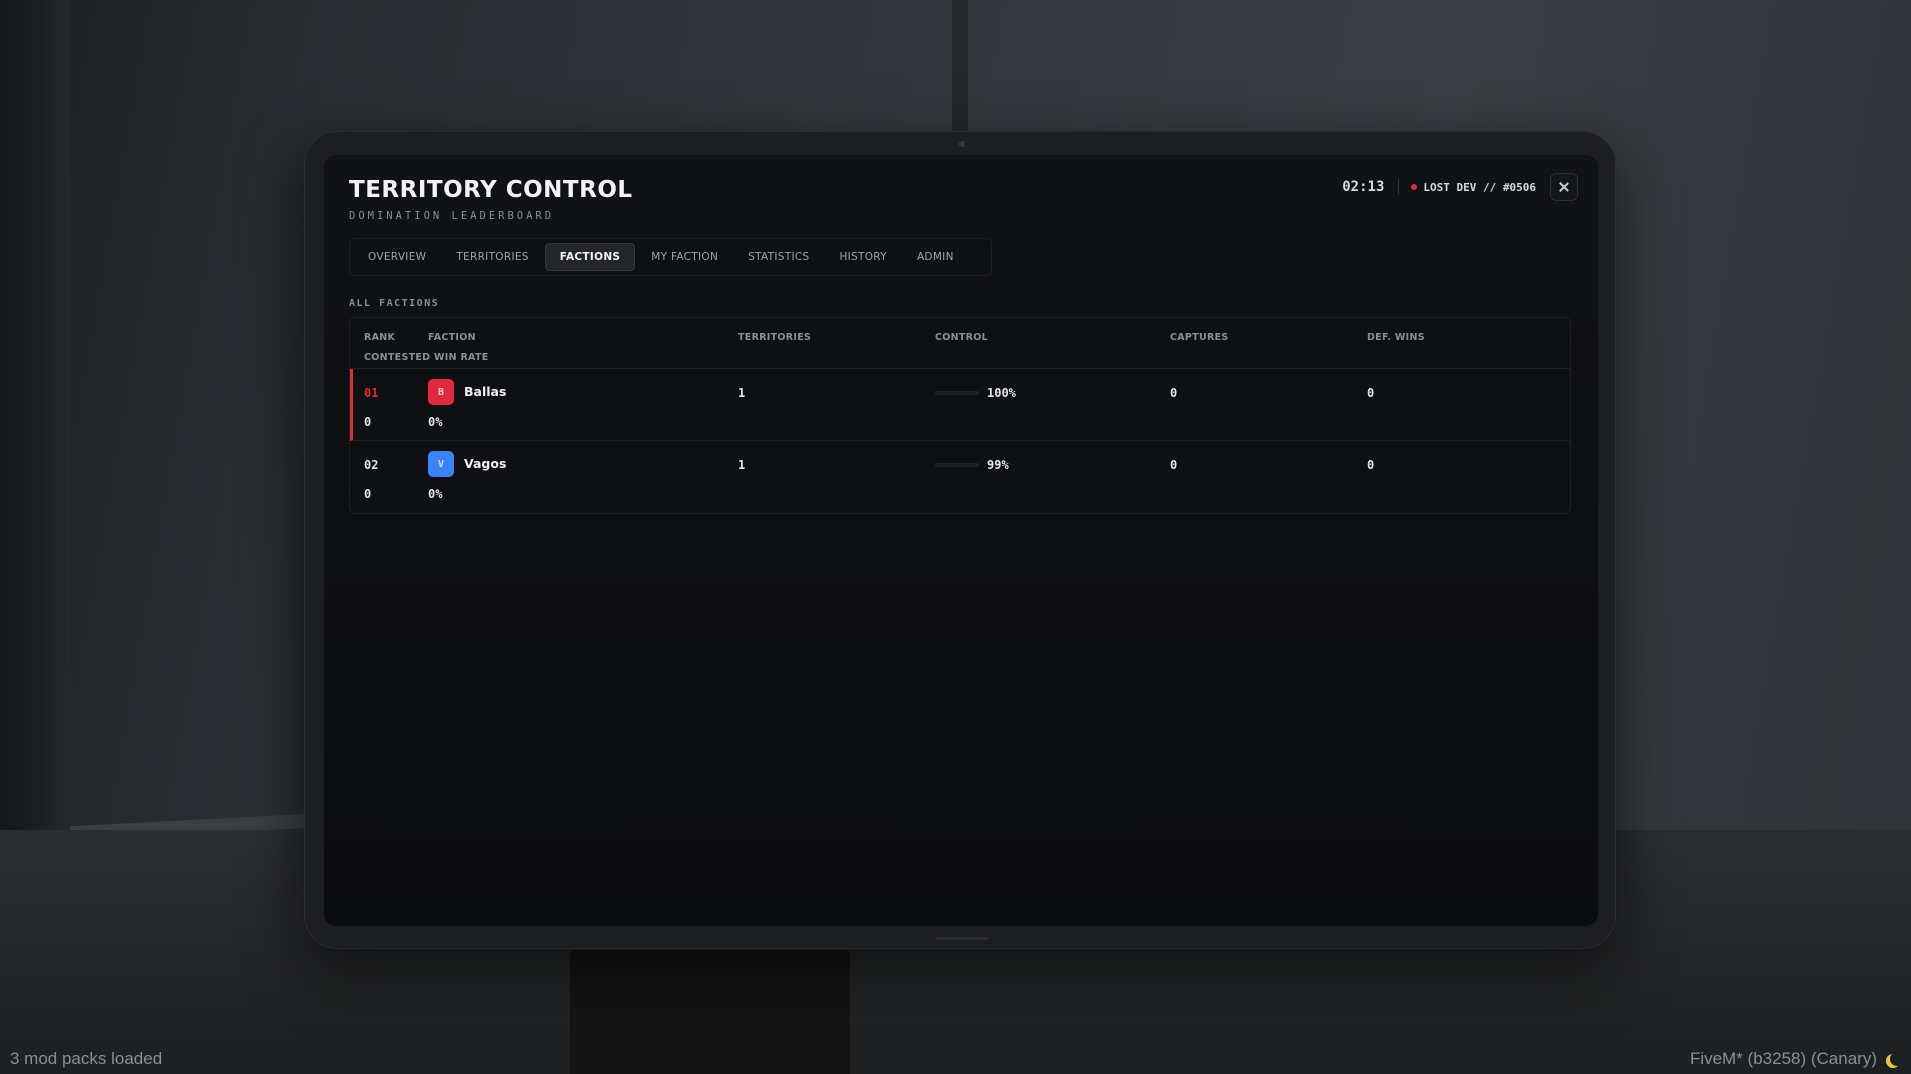 The width and height of the screenshot is (1911, 1074). What do you see at coordinates (452, 337) in the screenshot?
I see `header-faction: FACTION` at bounding box center [452, 337].